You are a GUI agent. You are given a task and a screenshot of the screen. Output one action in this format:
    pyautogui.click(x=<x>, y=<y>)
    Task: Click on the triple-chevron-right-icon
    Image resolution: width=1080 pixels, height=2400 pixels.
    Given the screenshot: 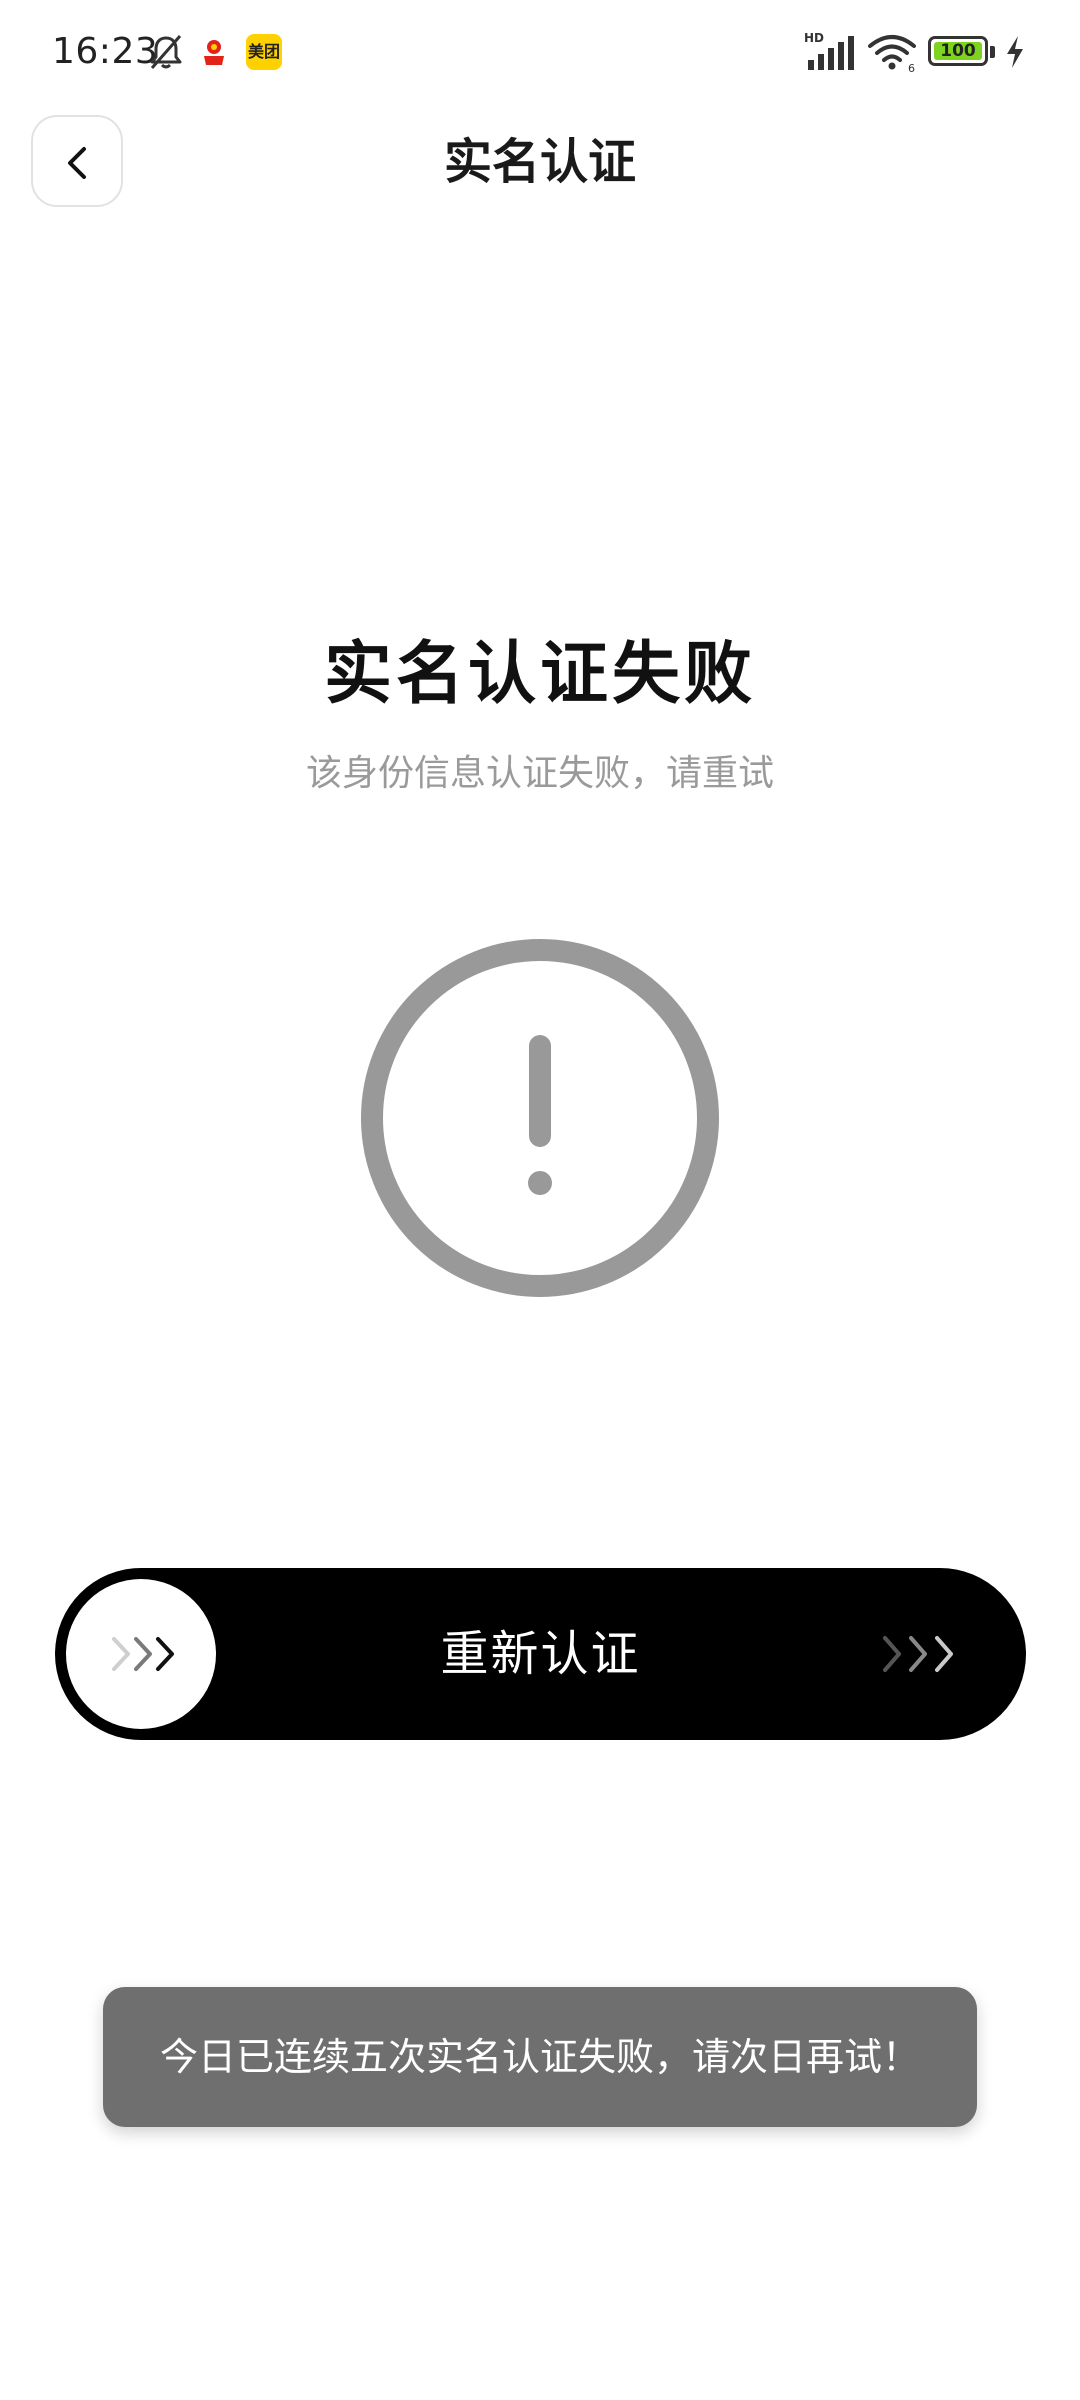 What is the action you would take?
    pyautogui.click(x=143, y=1654)
    